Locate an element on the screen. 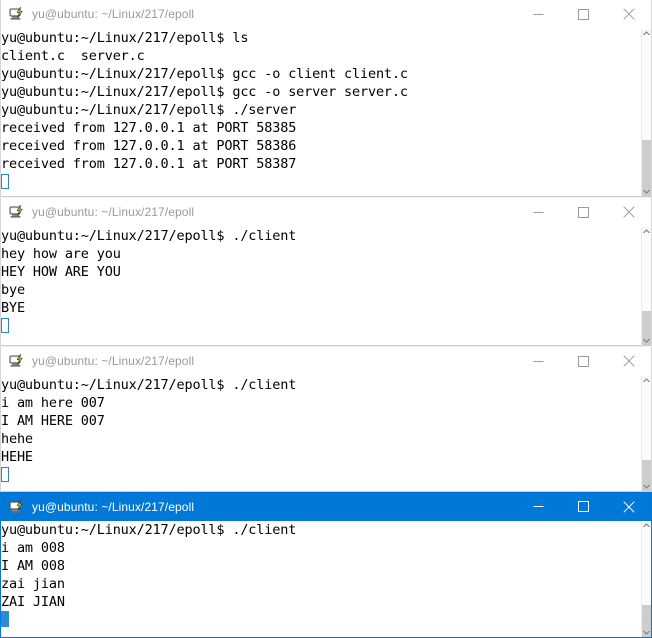 The height and width of the screenshot is (638, 652). terminal-line: hehe is located at coordinates (17, 439).